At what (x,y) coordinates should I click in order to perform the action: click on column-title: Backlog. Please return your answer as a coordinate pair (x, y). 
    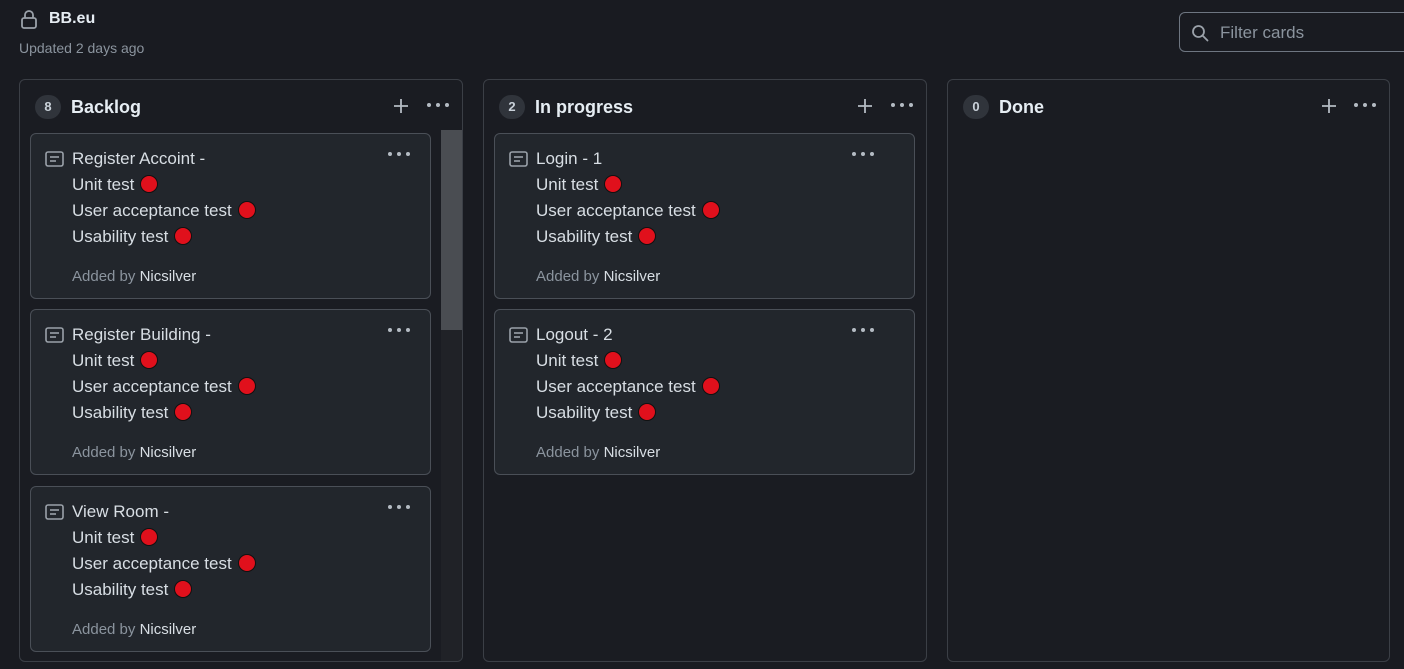
    Looking at the image, I should click on (106, 107).